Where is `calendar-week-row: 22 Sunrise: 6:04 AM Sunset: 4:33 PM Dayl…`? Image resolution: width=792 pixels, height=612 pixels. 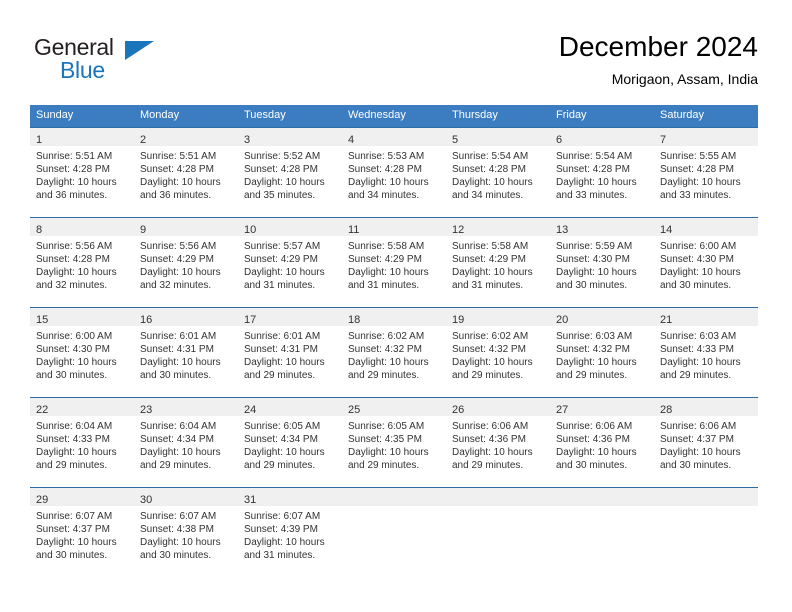
calendar-week-row: 22 Sunrise: 6:04 AM Sunset: 4:33 PM Dayl… is located at coordinates (394, 442).